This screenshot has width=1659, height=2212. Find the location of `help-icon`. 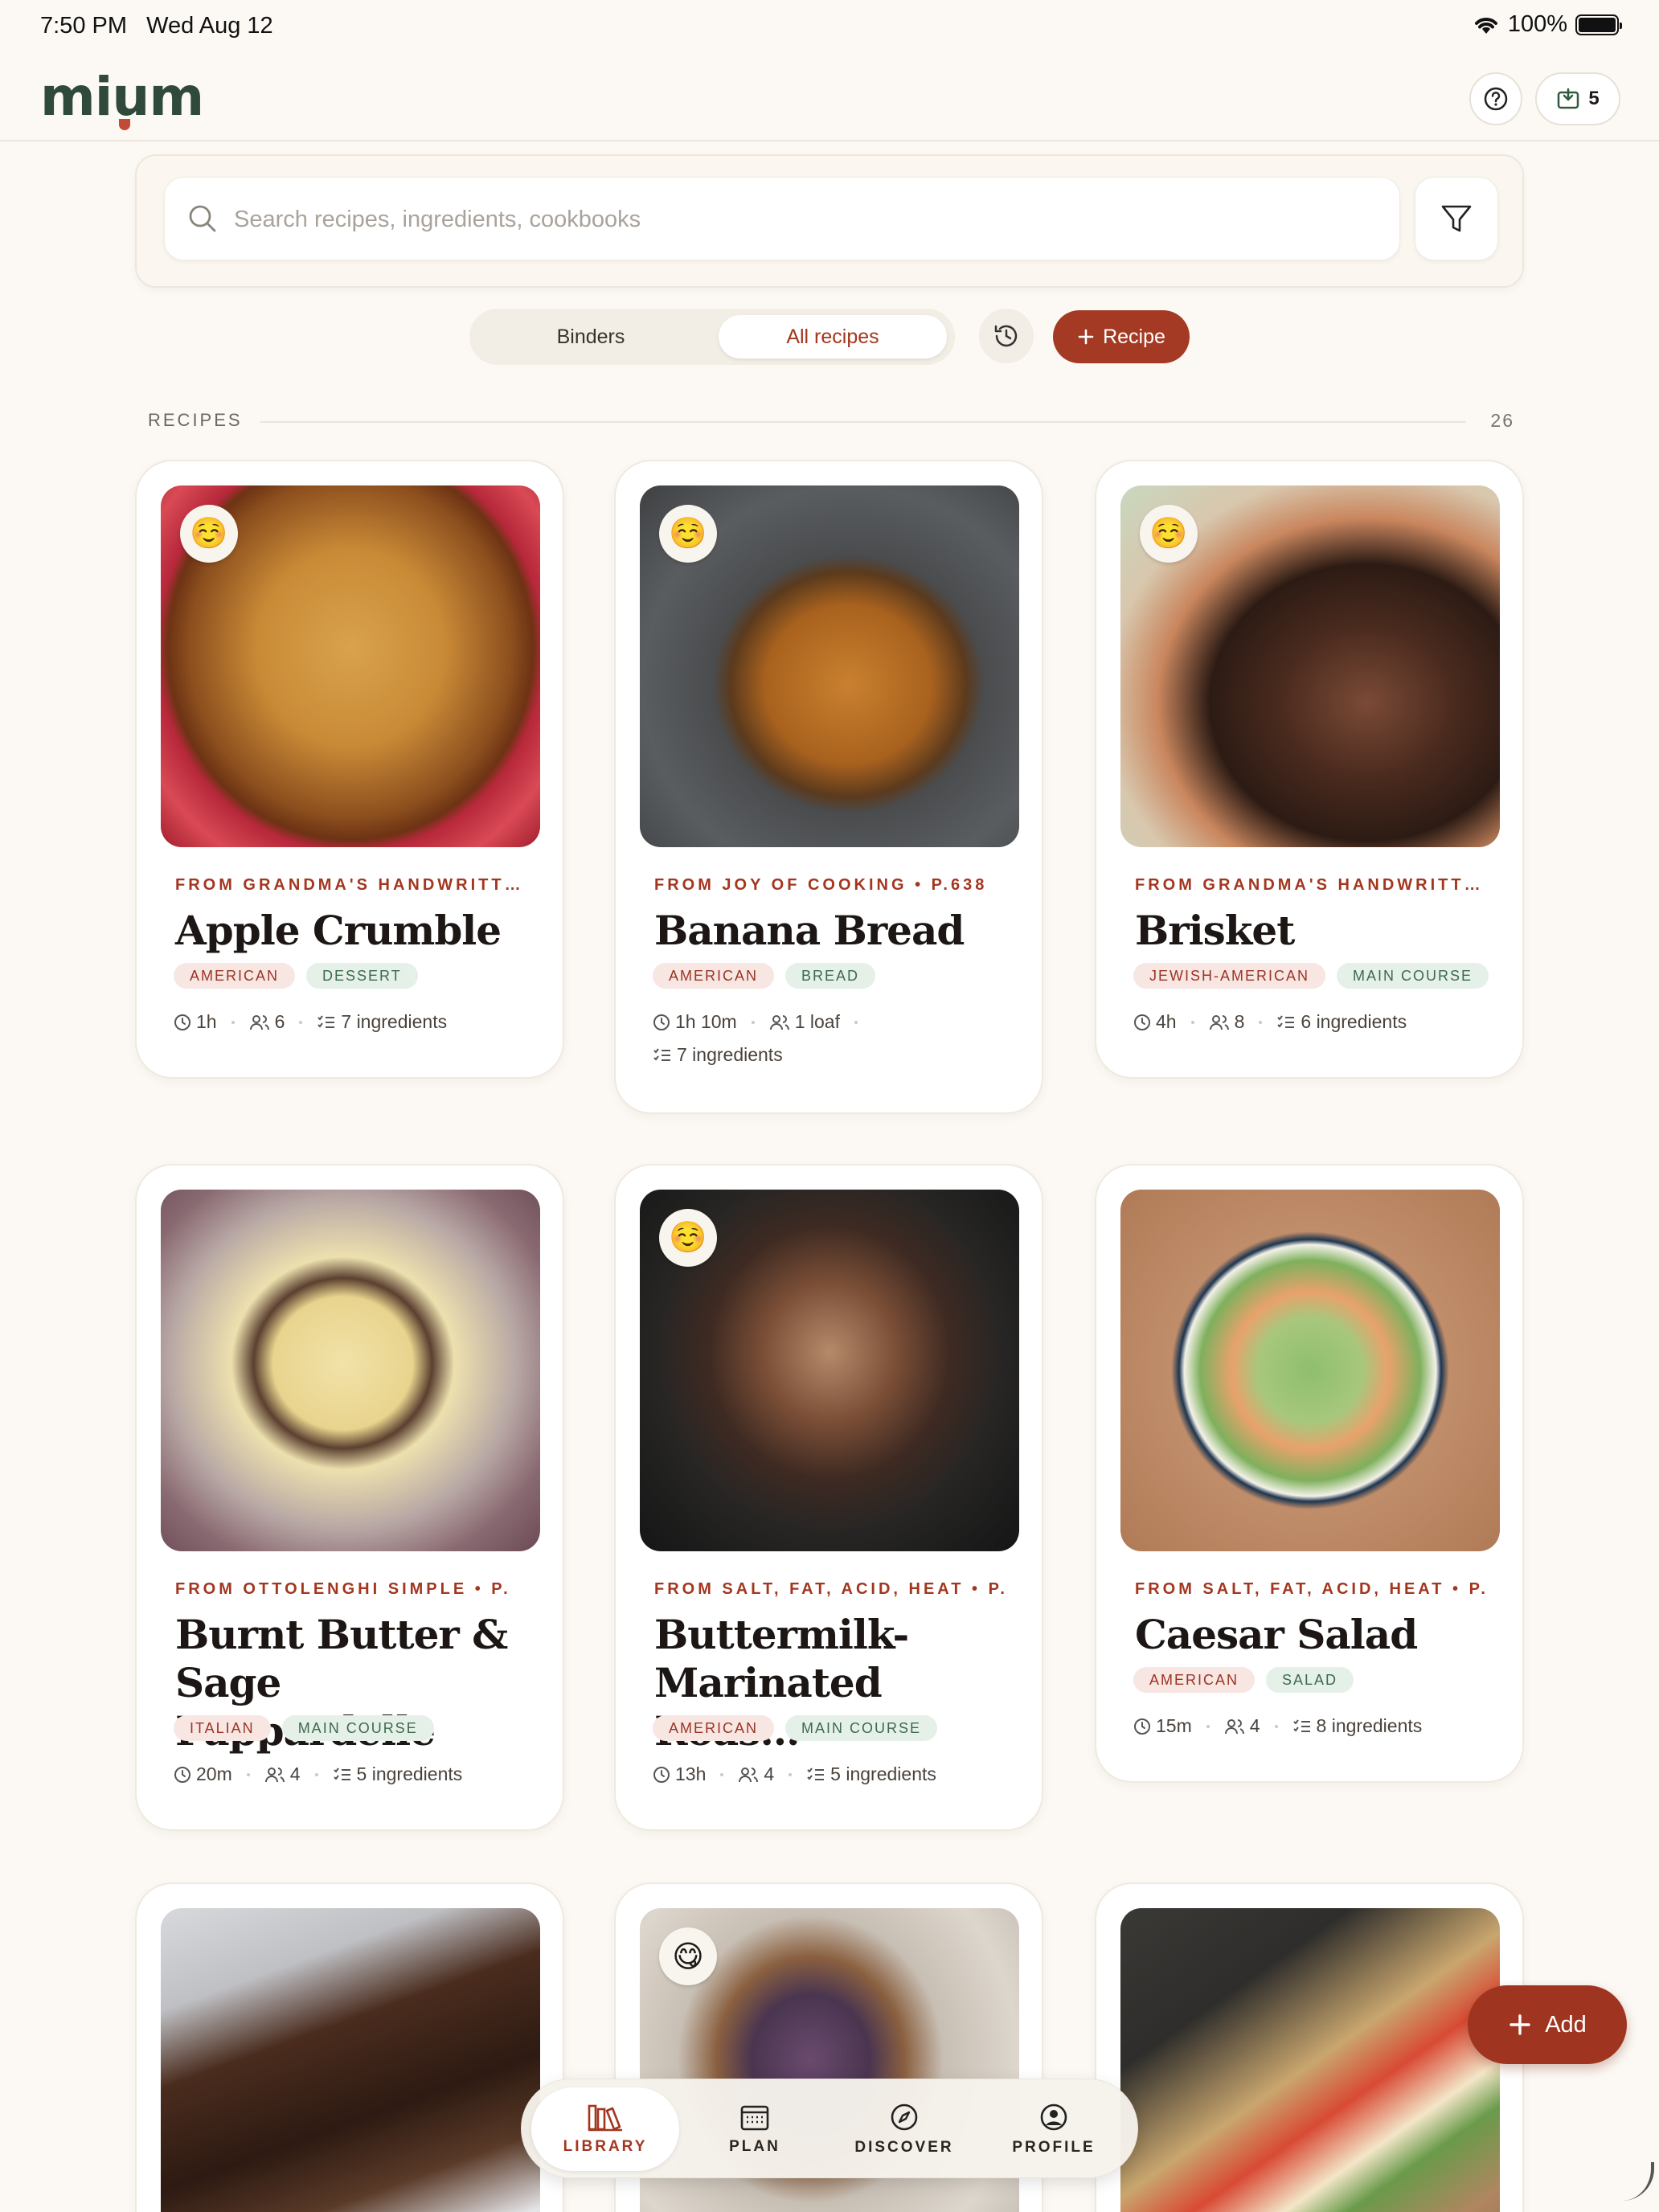

help-icon is located at coordinates (1496, 99).